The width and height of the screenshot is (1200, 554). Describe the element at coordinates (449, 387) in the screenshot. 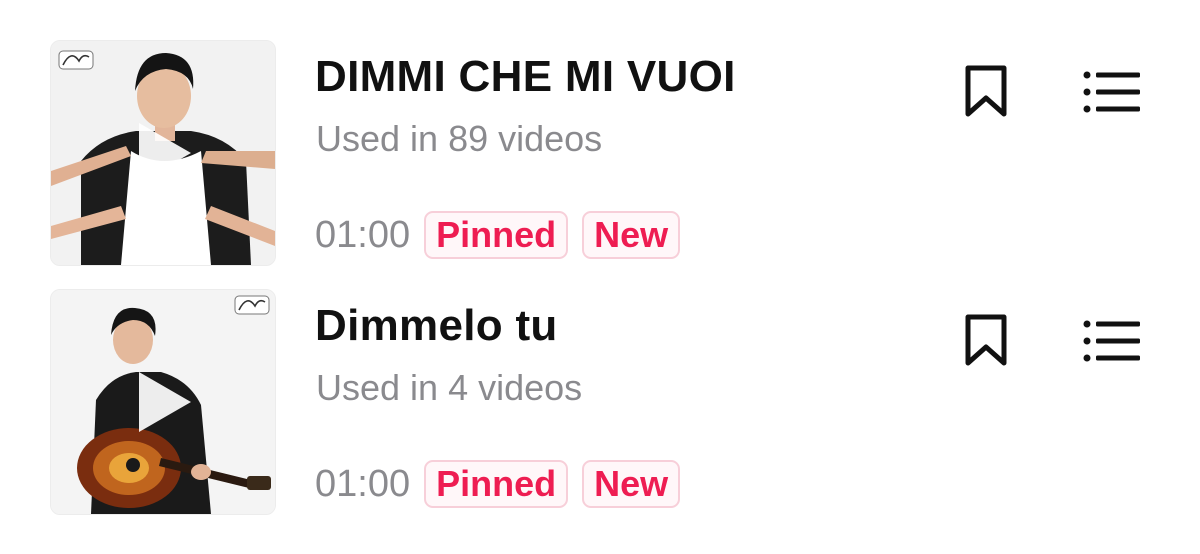

I see `usage-count: Used in 4 videos` at that location.